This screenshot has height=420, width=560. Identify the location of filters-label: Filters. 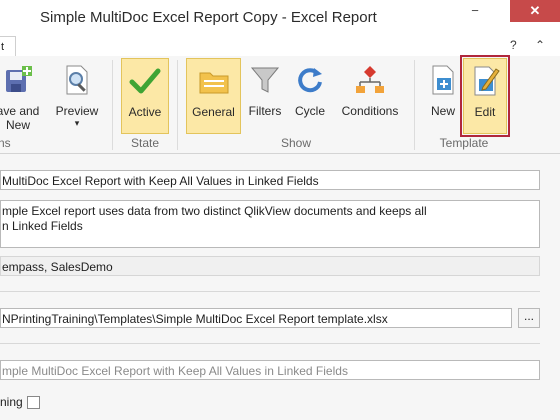
(265, 111).